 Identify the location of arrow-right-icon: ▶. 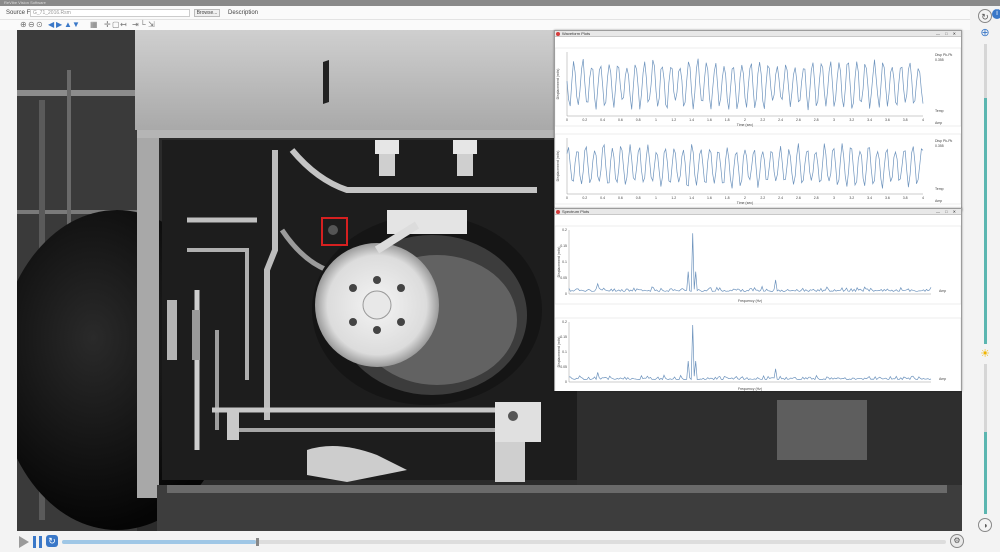
(59, 25).